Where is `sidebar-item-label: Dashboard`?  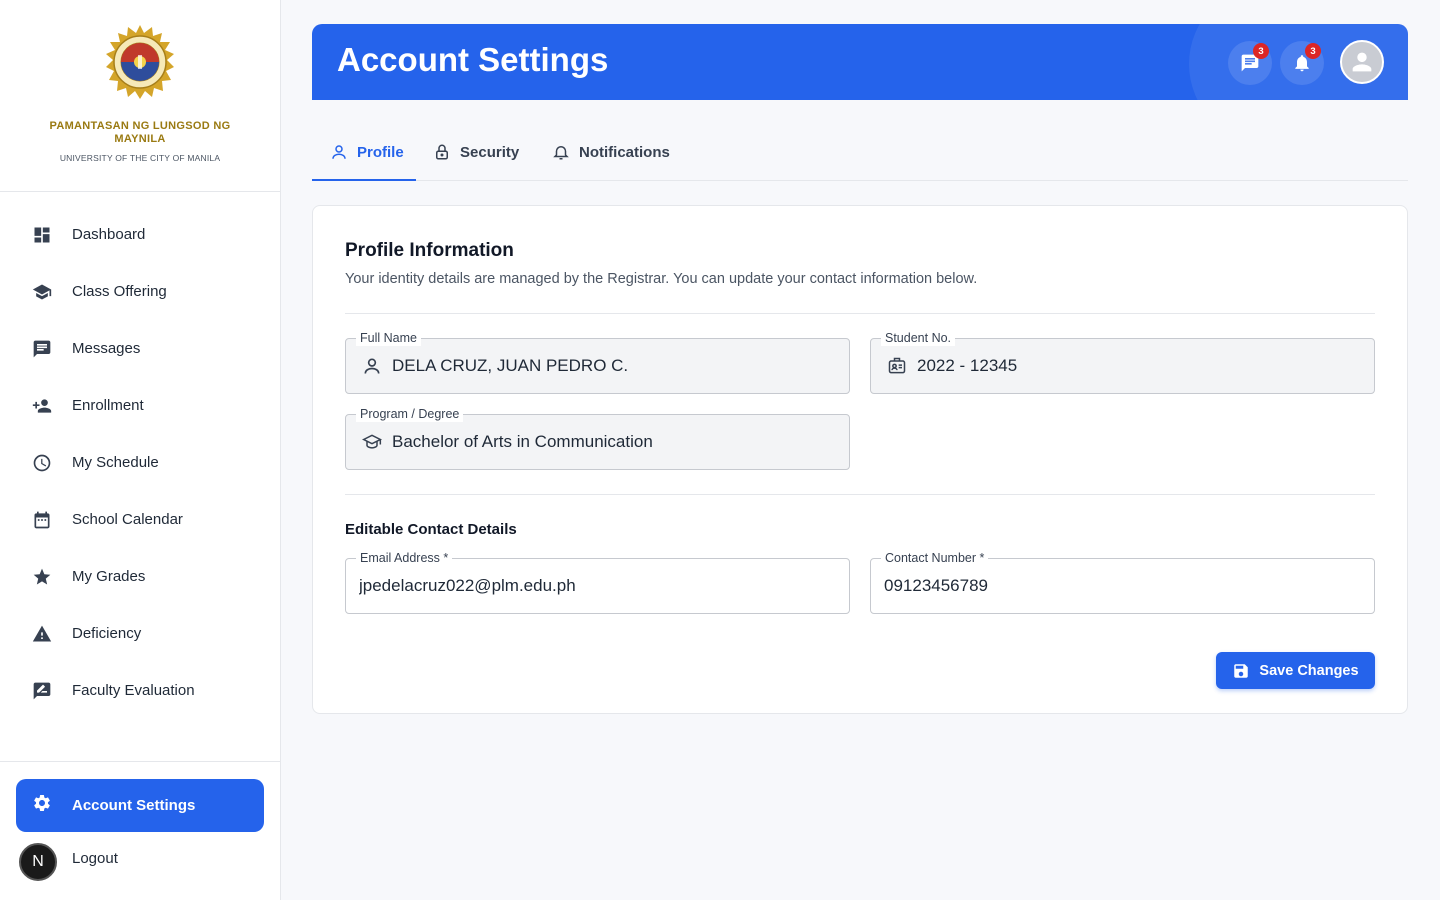
sidebar-item-label: Dashboard is located at coordinates (109, 234).